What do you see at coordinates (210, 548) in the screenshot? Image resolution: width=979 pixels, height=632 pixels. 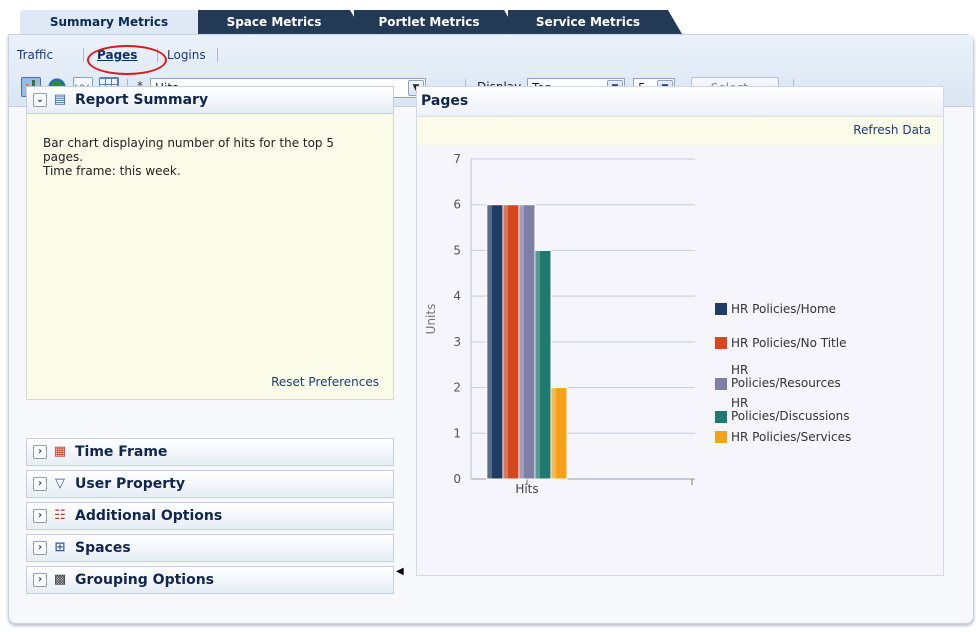 I see `section-spaces: › ⊞ Spaces` at bounding box center [210, 548].